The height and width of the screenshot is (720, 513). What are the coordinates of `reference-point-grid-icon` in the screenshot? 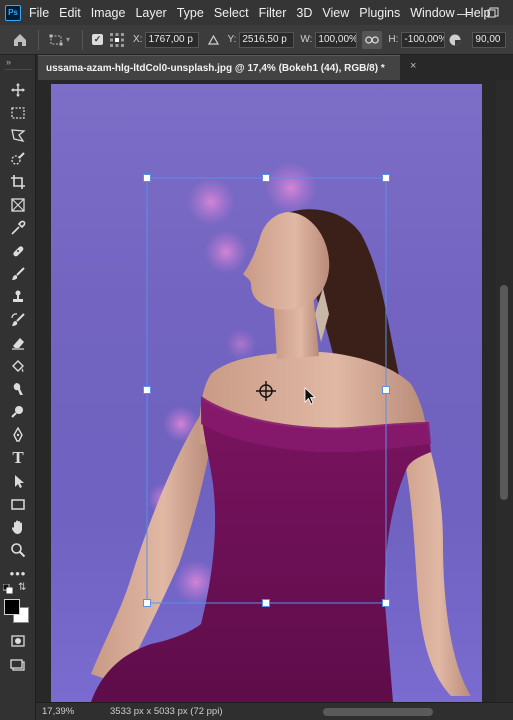 It's located at (117, 40).